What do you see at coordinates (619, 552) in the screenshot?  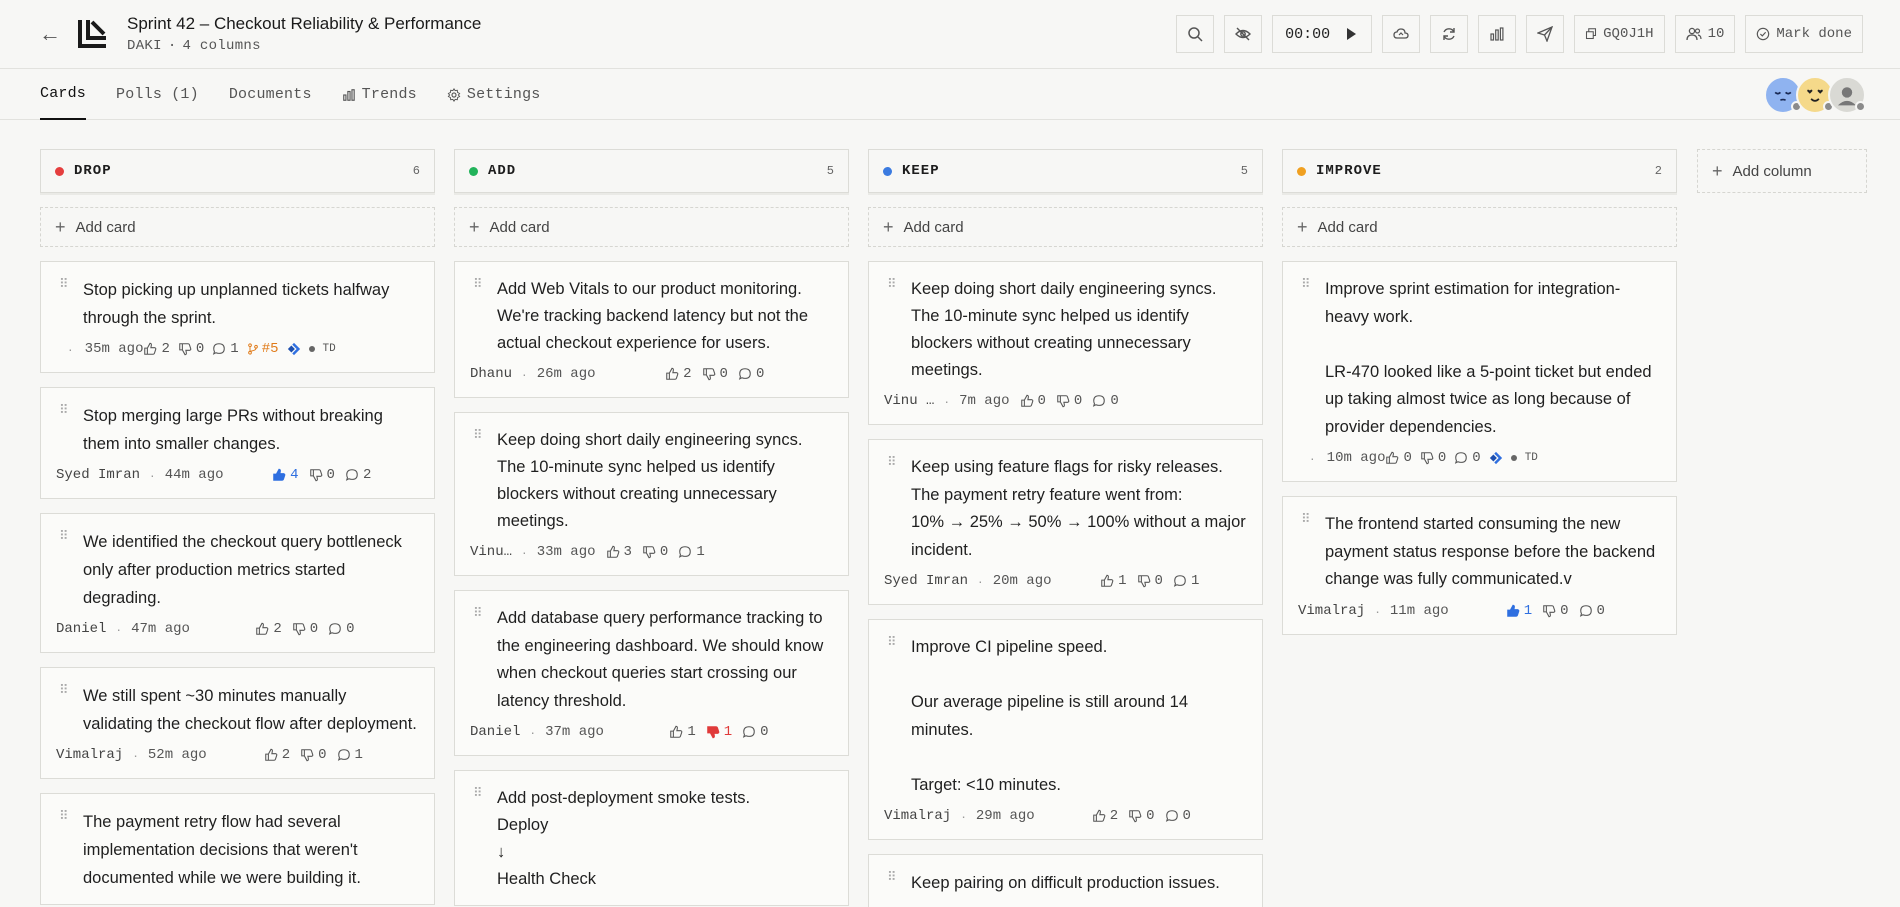 I see `upvote-button: 3` at bounding box center [619, 552].